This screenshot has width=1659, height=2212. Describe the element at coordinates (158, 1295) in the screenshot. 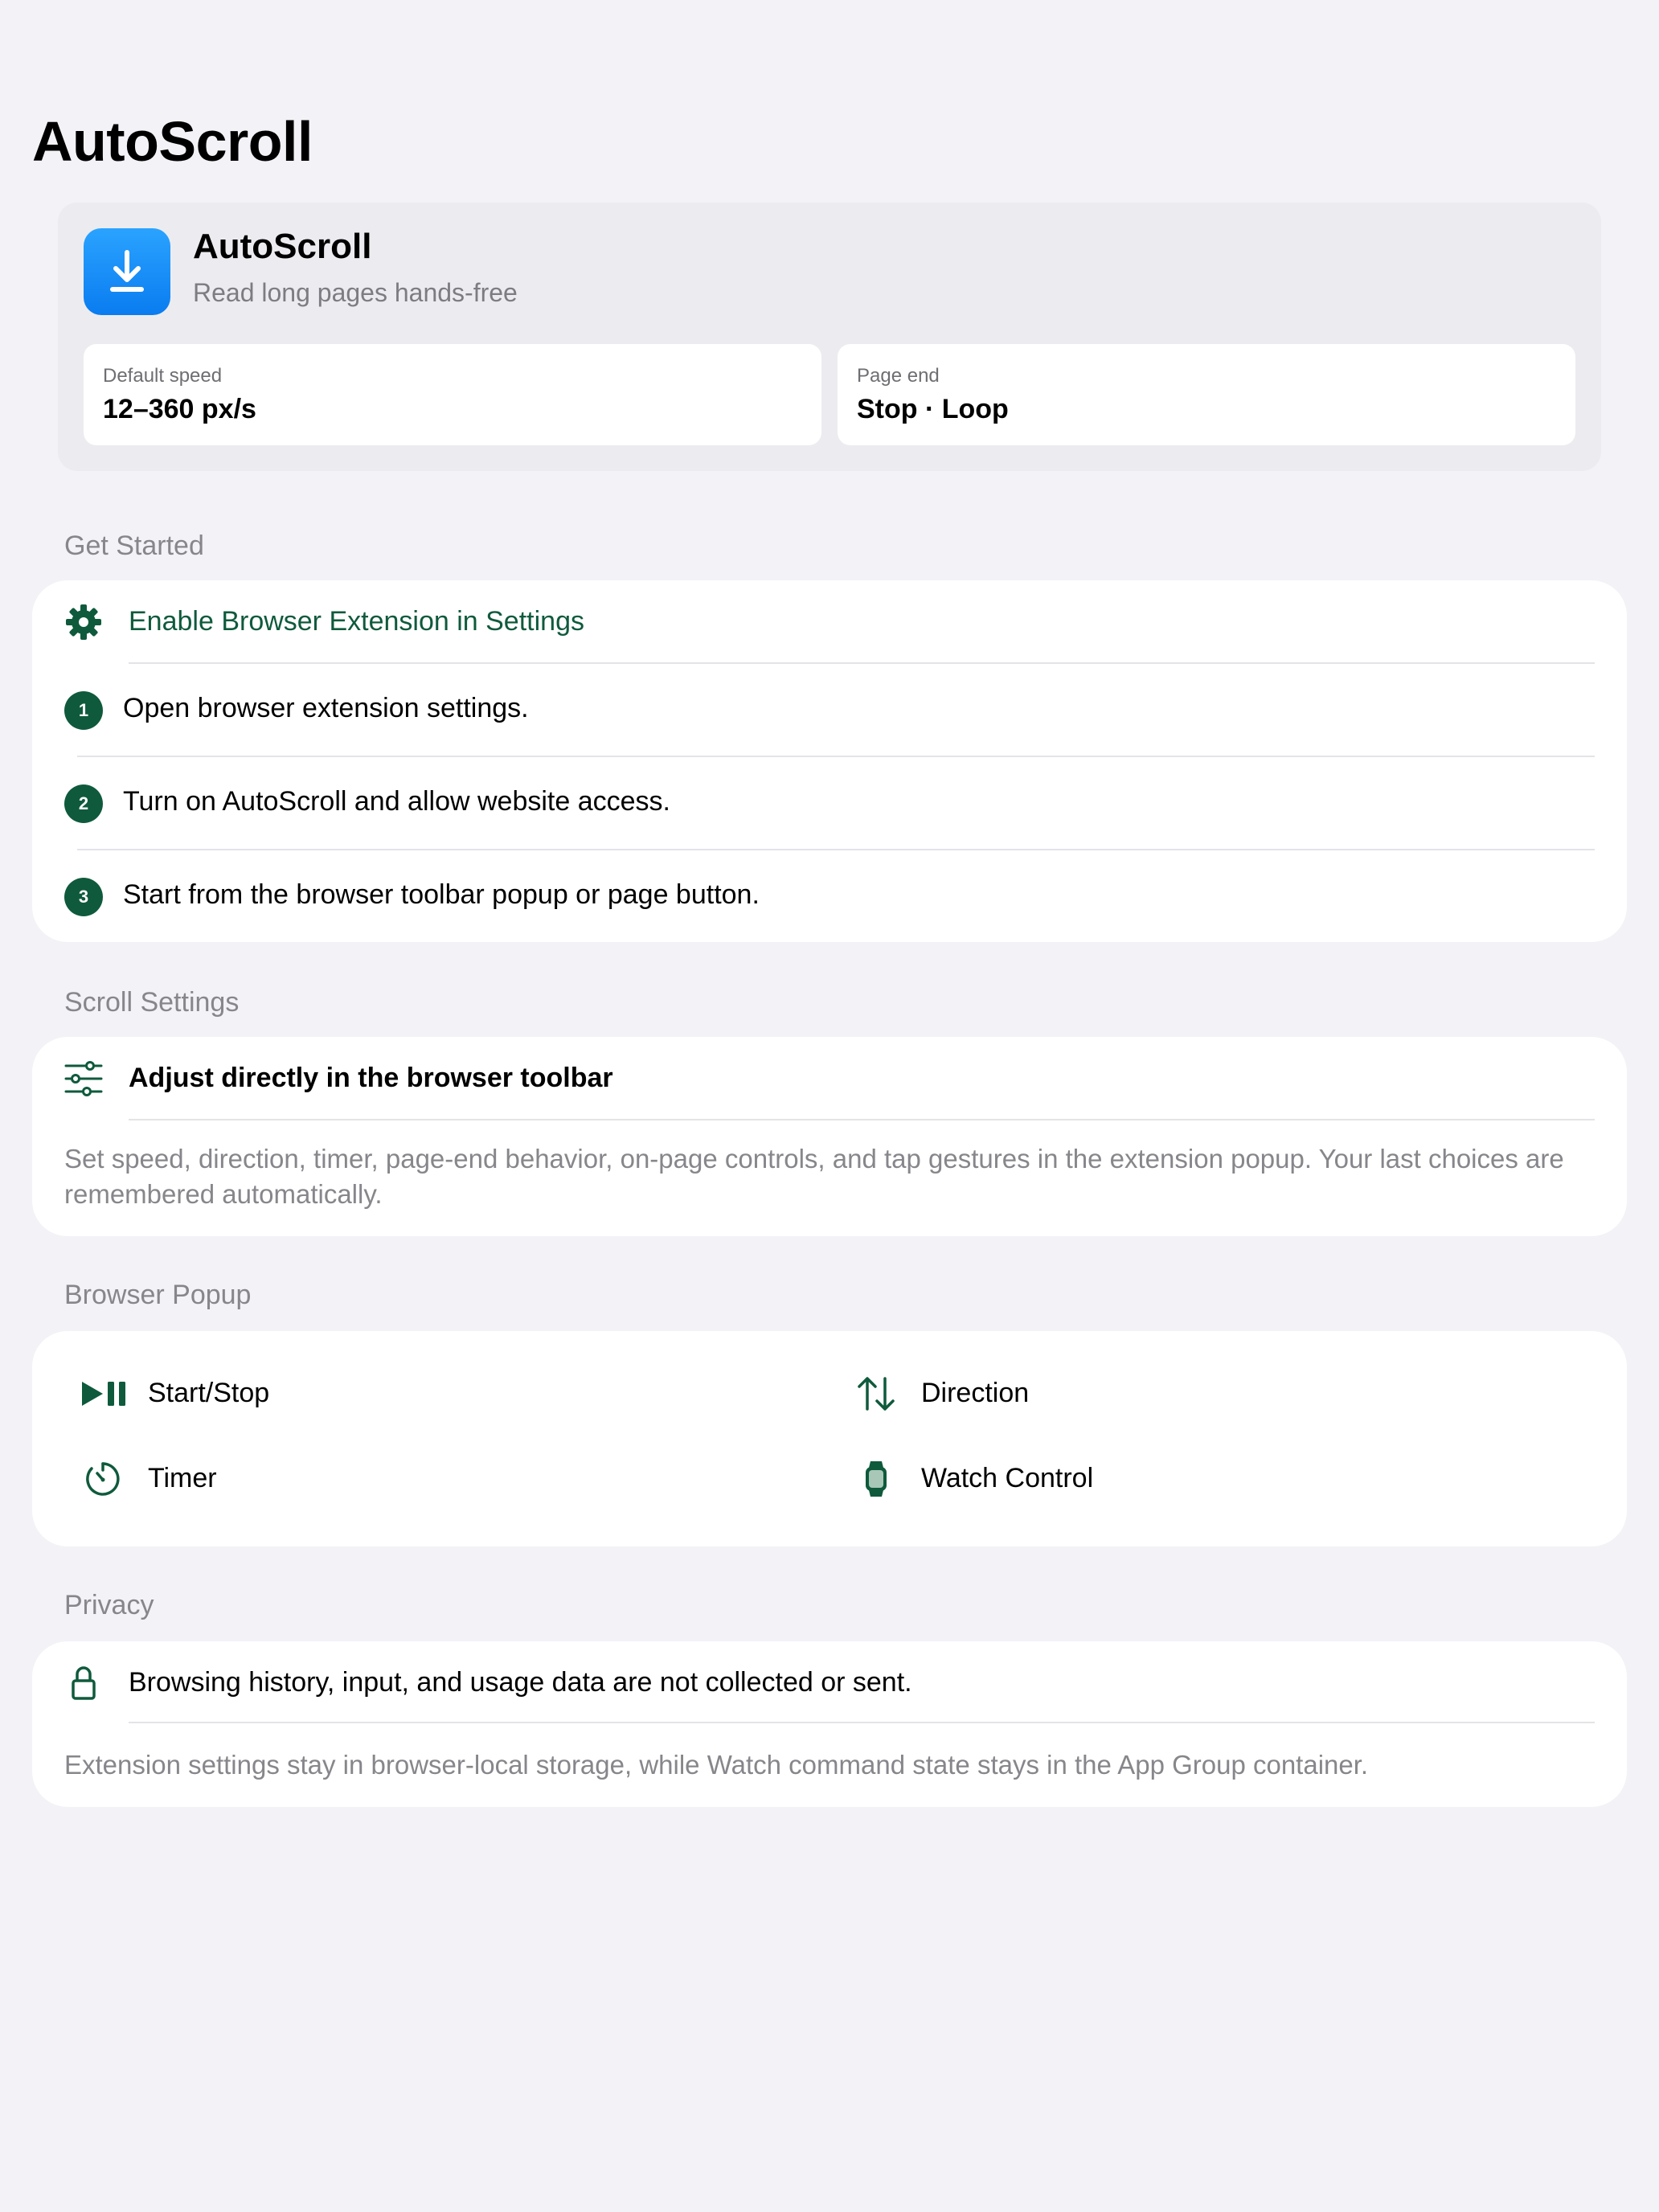

I see `section-header-browser-popup: Browser Popup` at that location.